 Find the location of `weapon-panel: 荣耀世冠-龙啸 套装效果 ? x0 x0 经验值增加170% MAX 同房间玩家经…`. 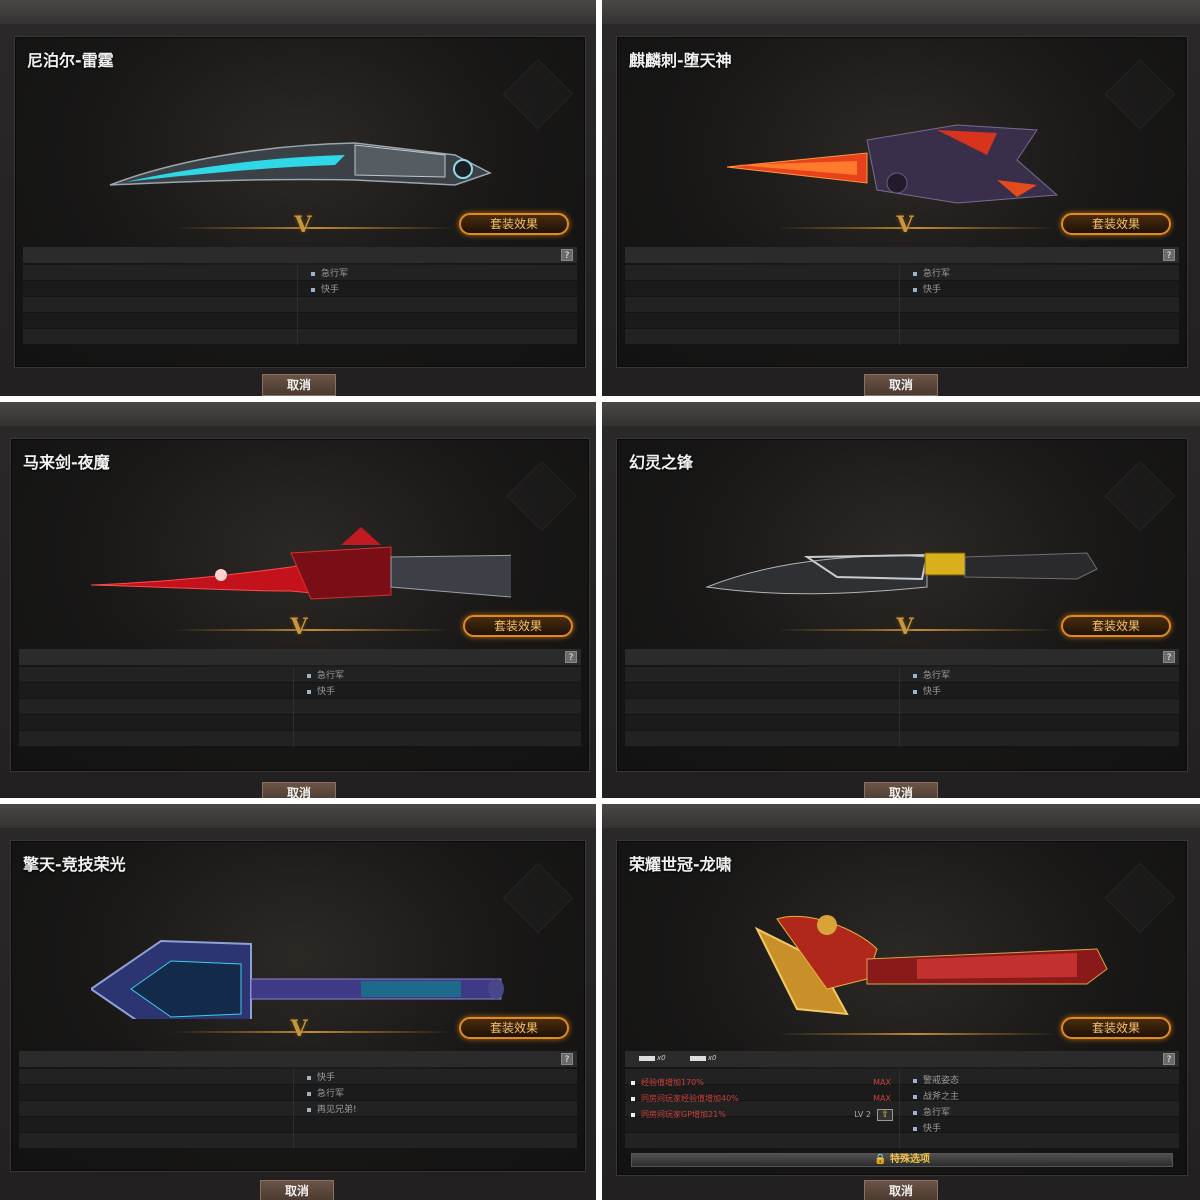

weapon-panel: 荣耀世冠-龙啸 套装效果 ? x0 x0 经验值增加170% MAX 同房间玩家经… is located at coordinates (902, 1008).